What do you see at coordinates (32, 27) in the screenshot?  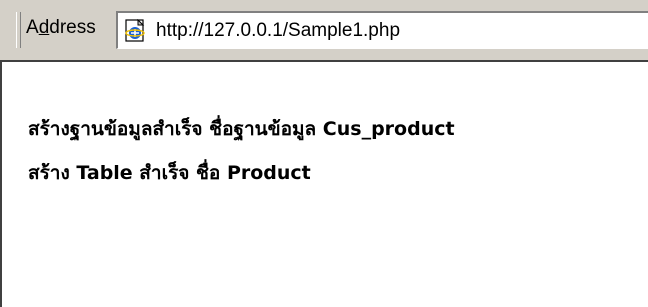 I see `address-label-prefix: A` at bounding box center [32, 27].